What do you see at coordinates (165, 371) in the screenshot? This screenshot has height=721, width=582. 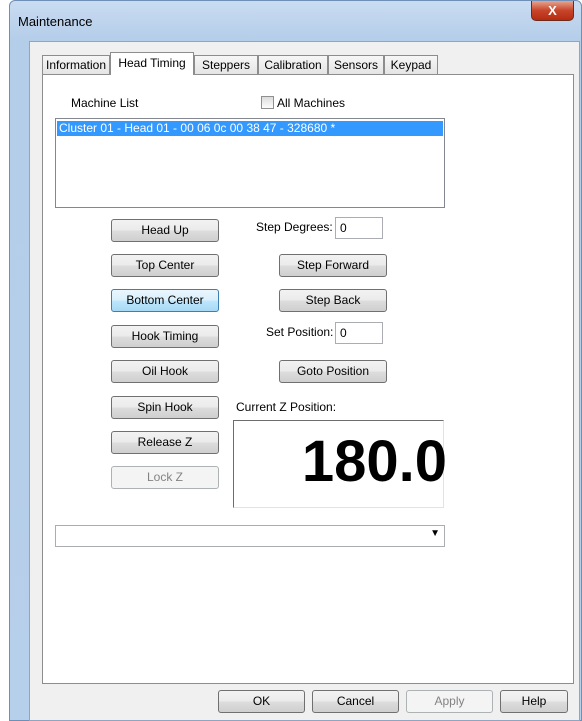 I see `oil-hook-button: Oil Hook` at bounding box center [165, 371].